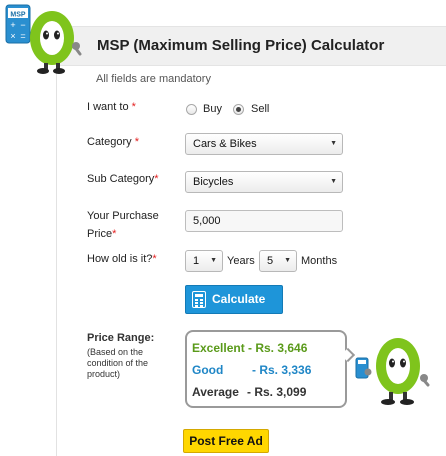  I want to click on years-select-value: 1, so click(196, 261).